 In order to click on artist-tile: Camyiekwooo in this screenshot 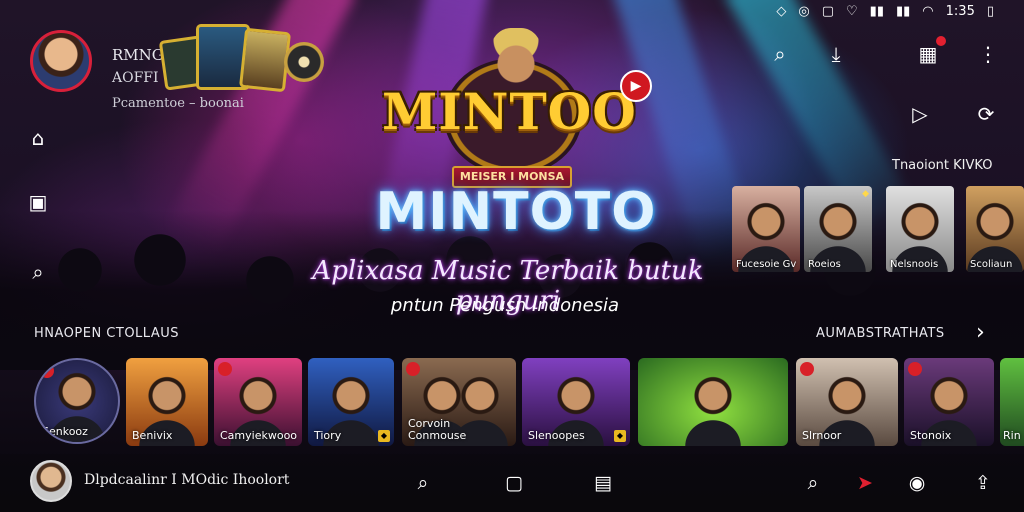, I will do `click(258, 402)`.